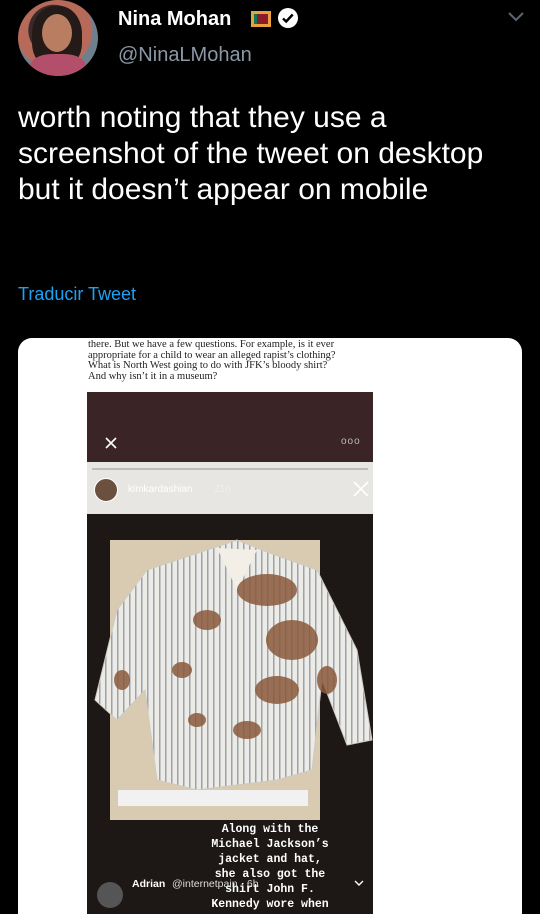 This screenshot has width=540, height=914. Describe the element at coordinates (185, 55) in the screenshot. I see `user-handle: @NinaLMohan` at that location.